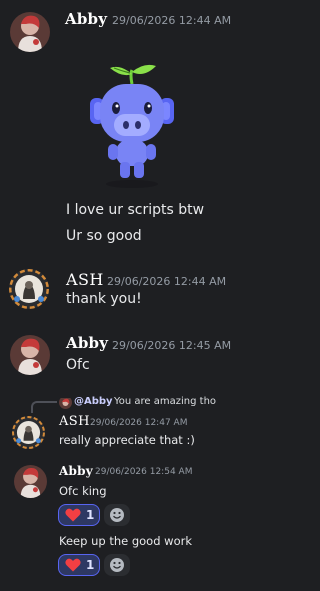 Image resolution: width=320 pixels, height=591 pixels. I want to click on message-text: Ur so good, so click(104, 236).